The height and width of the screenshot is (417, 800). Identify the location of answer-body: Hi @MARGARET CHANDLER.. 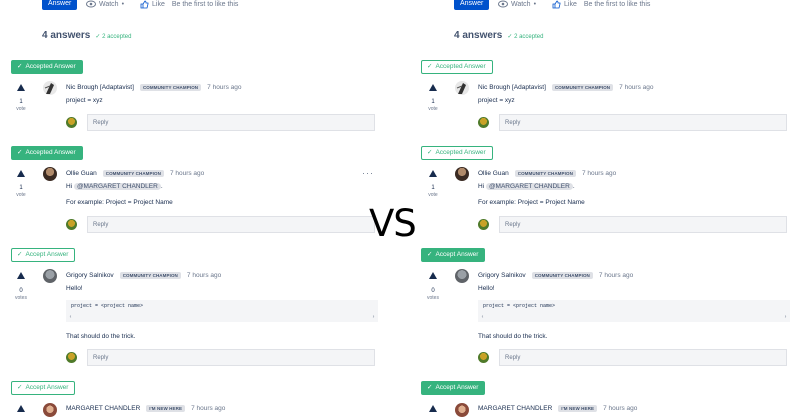
(114, 186).